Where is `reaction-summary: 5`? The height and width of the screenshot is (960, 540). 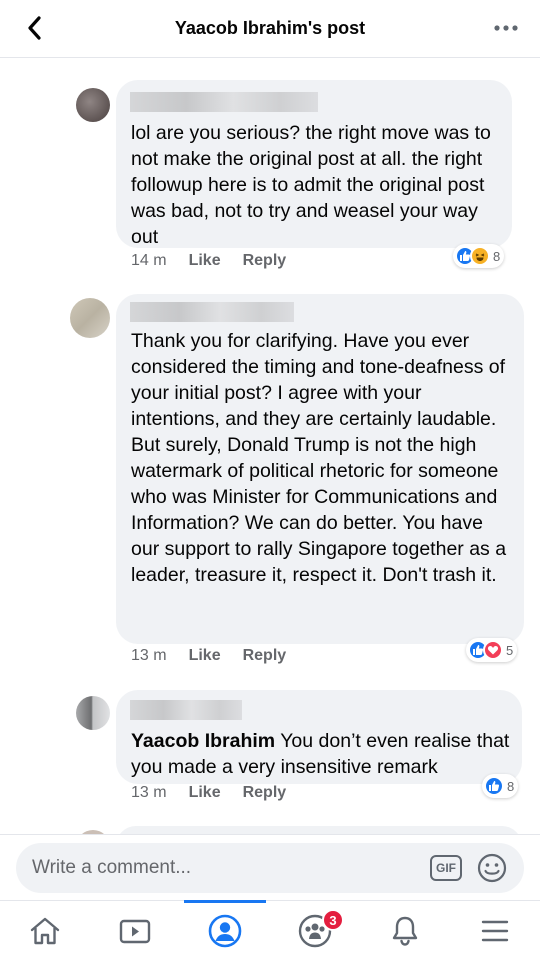 reaction-summary: 5 is located at coordinates (492, 650).